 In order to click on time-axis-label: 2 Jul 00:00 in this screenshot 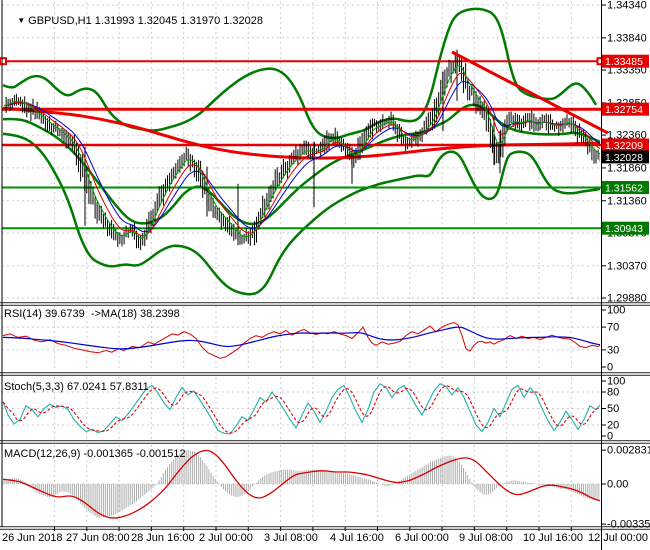, I will do `click(226, 538)`.